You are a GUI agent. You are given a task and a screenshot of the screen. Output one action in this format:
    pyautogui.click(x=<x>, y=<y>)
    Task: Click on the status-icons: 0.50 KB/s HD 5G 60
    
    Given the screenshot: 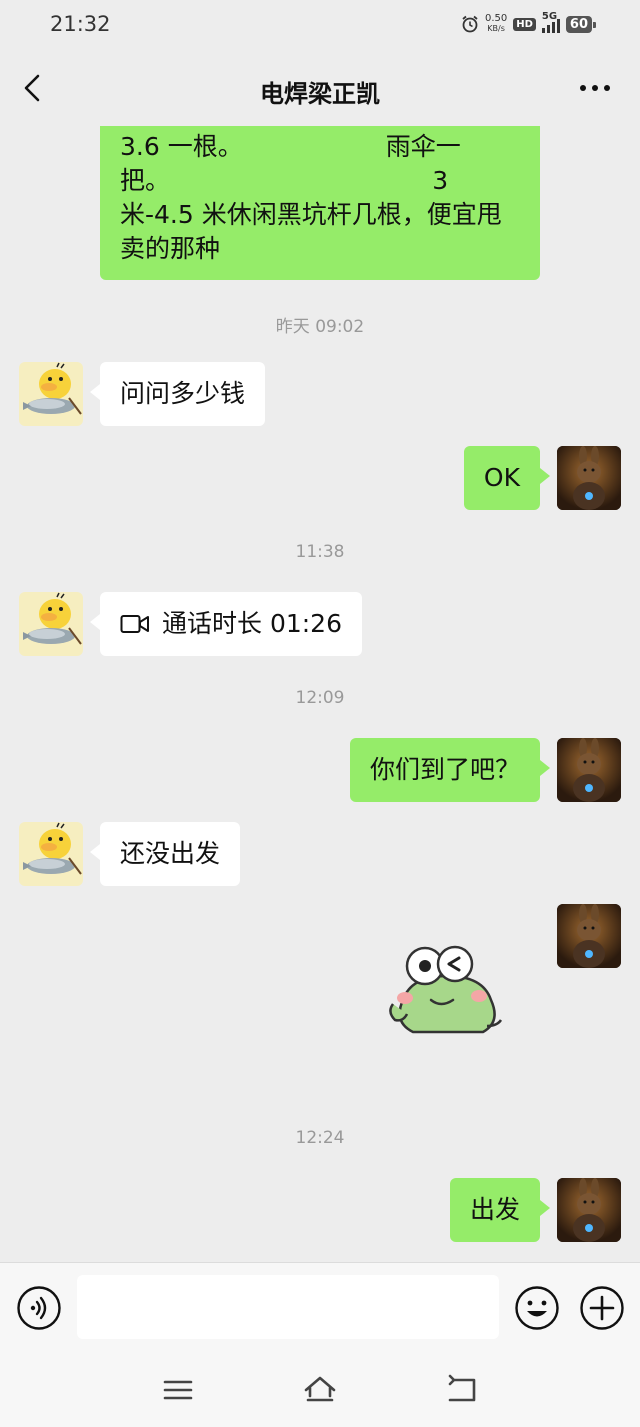 What is the action you would take?
    pyautogui.click(x=529, y=22)
    